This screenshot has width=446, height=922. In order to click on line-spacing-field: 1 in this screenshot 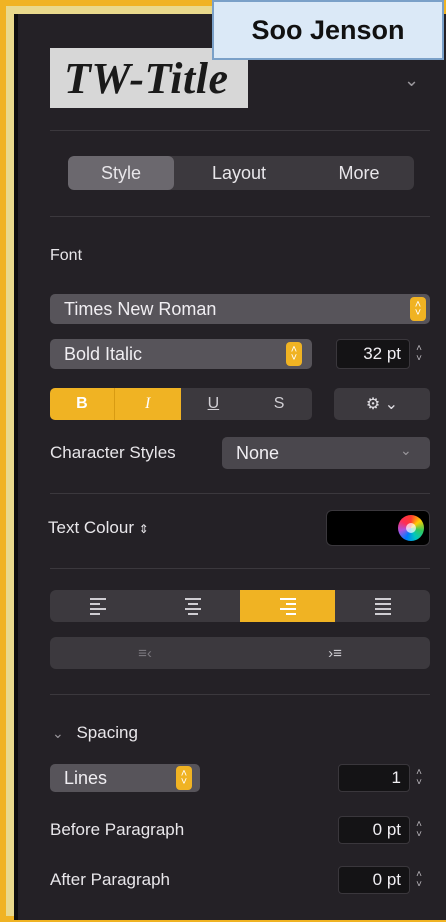, I will do `click(374, 778)`.